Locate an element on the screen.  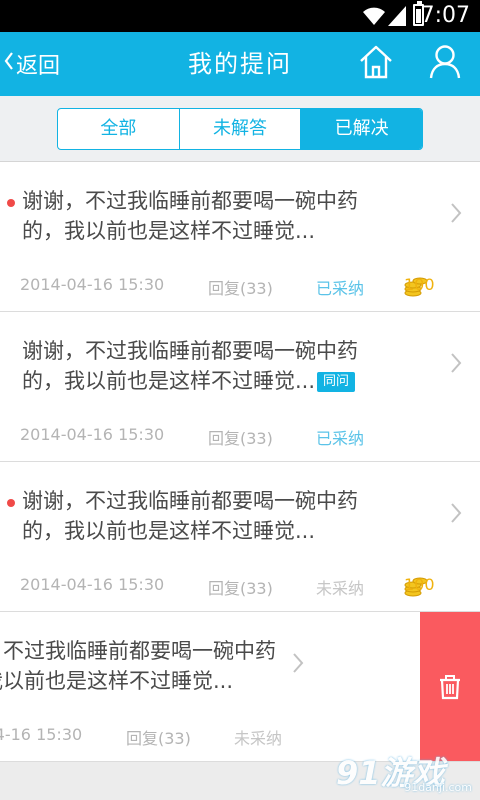
signal-icon is located at coordinates (397, 18).